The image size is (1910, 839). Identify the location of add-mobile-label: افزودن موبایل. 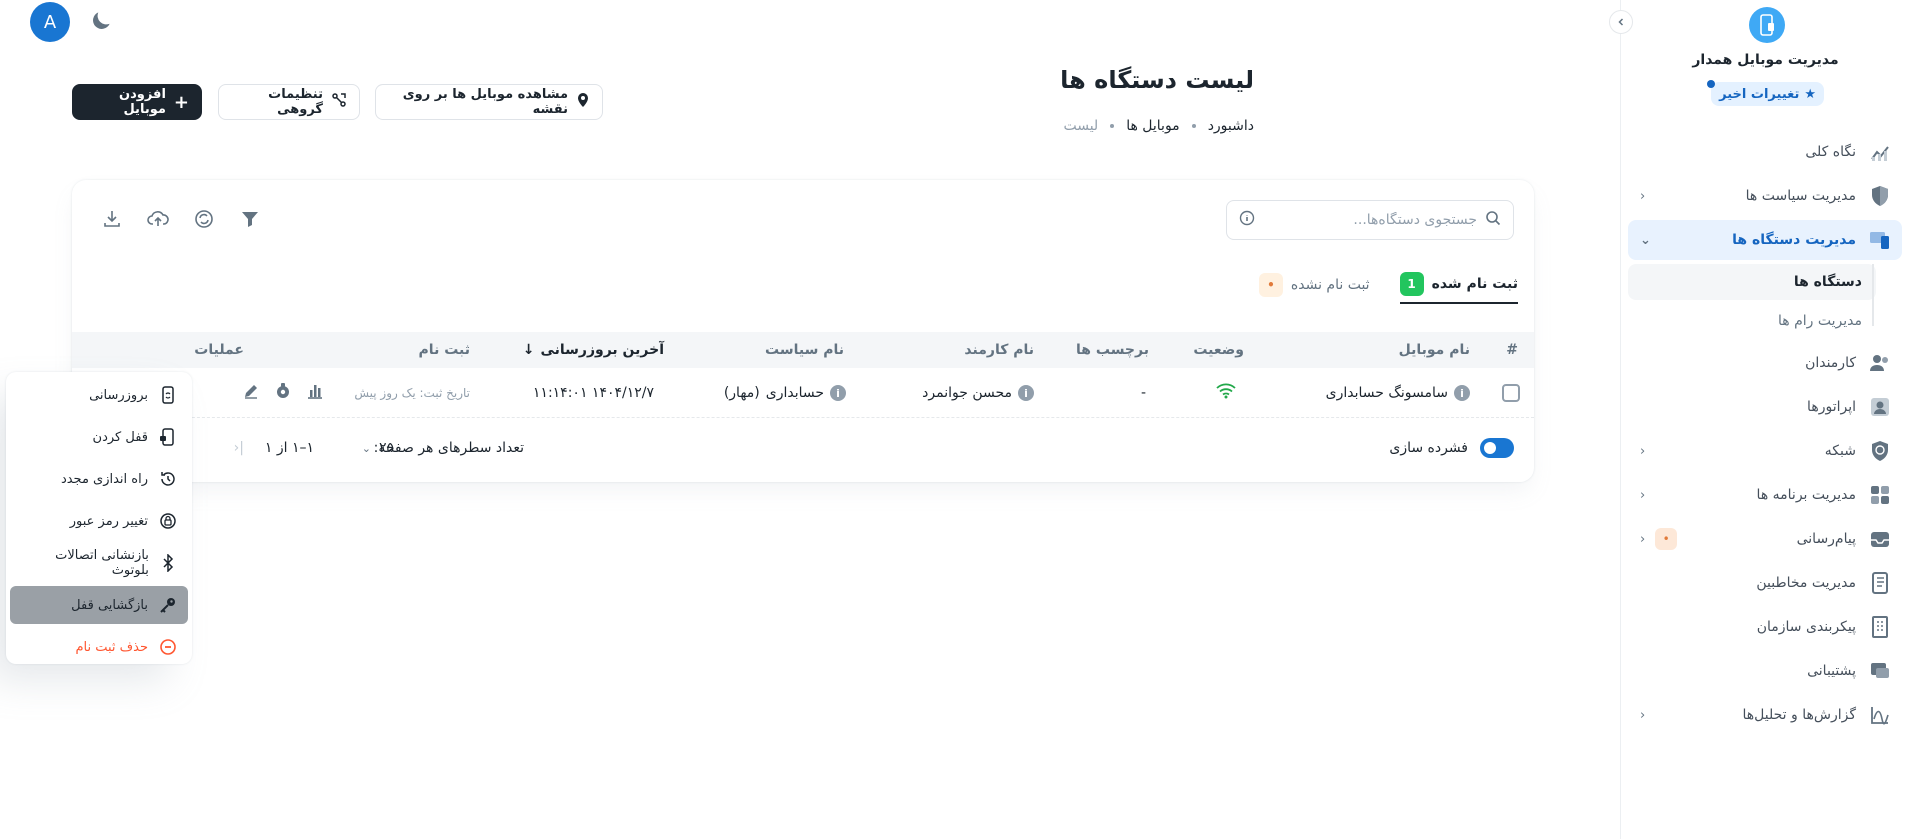
(142, 102).